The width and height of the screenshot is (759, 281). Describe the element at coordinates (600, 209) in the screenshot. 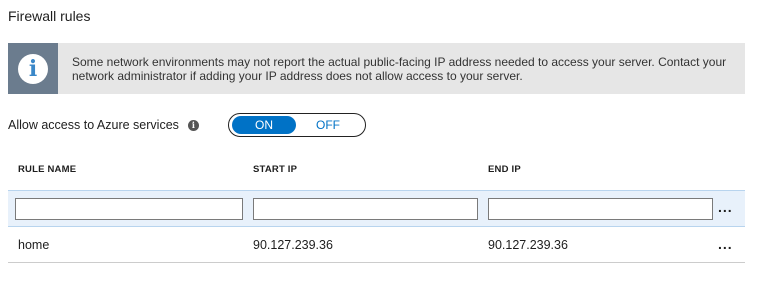

I see `end-ip-input` at that location.